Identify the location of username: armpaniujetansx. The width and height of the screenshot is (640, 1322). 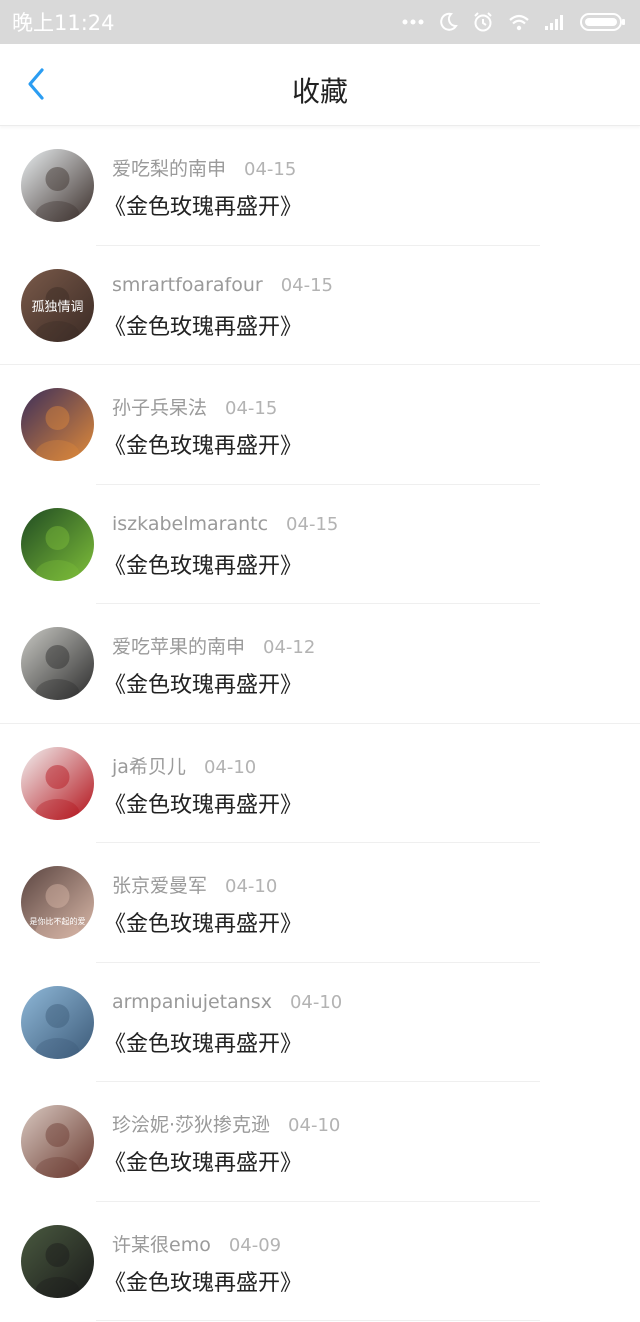
(192, 1002).